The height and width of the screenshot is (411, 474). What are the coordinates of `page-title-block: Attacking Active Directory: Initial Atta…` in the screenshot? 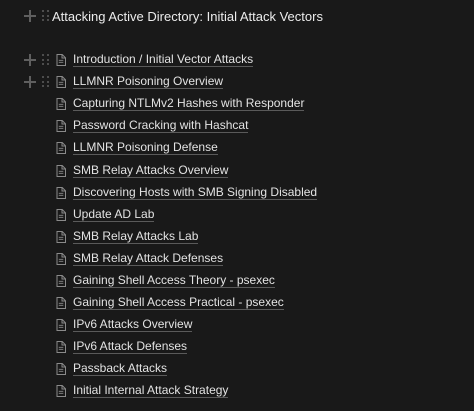 It's located at (237, 16).